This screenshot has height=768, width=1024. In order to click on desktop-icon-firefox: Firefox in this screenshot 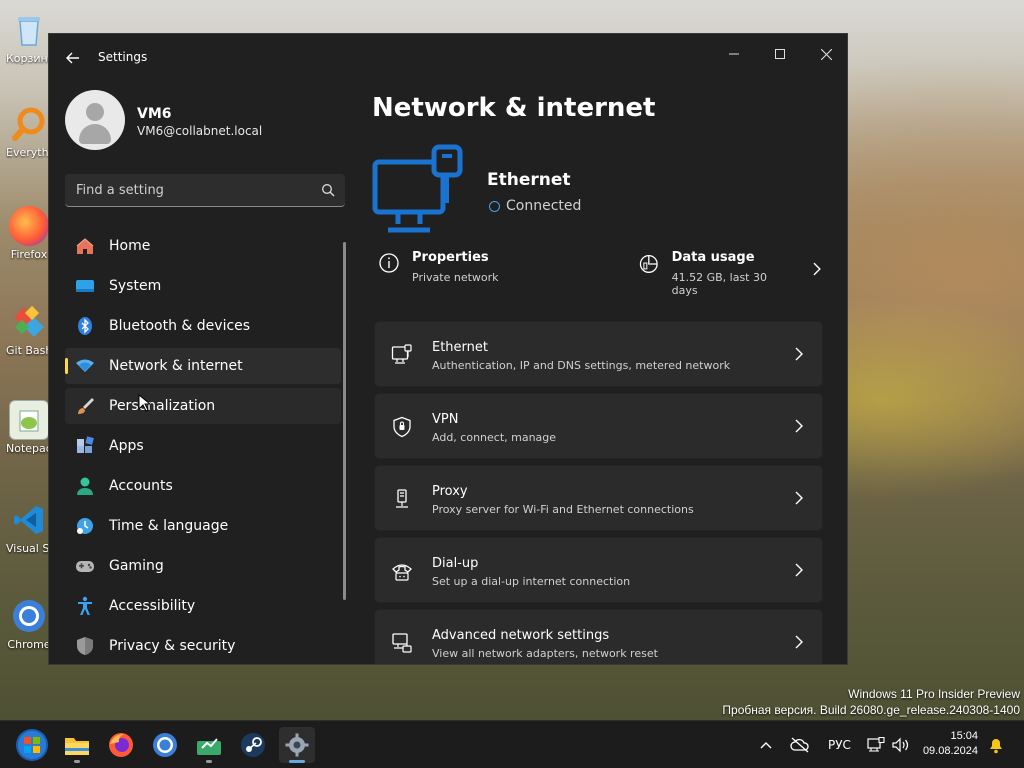, I will do `click(29, 238)`.